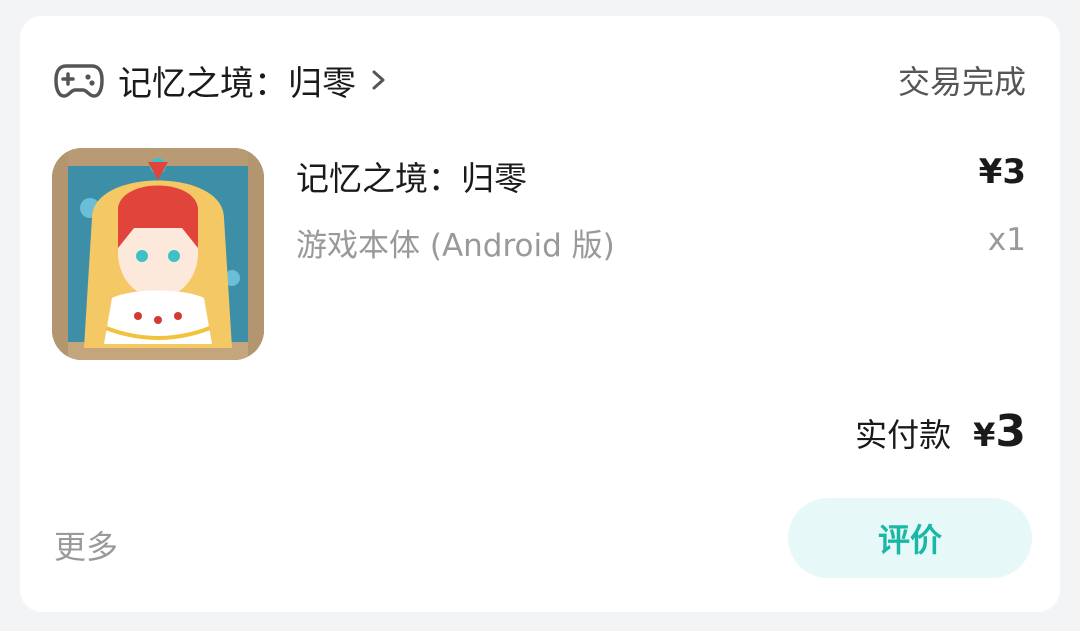 This screenshot has height=631, width=1080. Describe the element at coordinates (237, 80) in the screenshot. I see `store-name-link: 记忆之境：归零` at that location.